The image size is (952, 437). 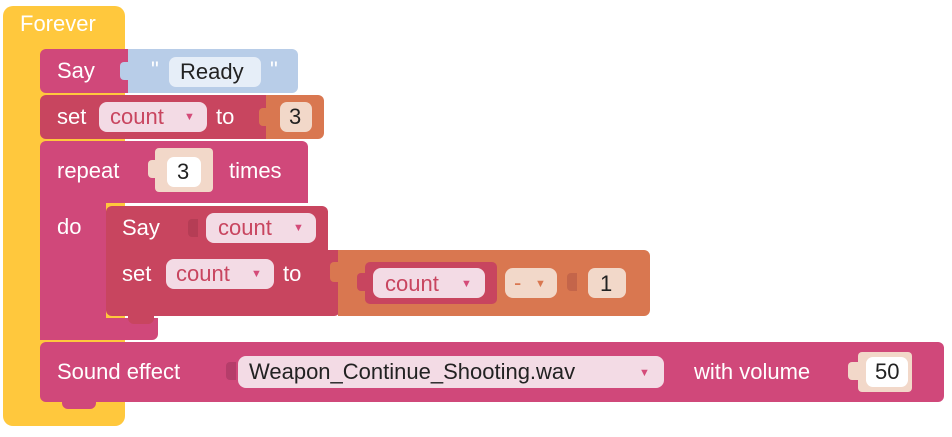 I want to click on math-operand-number-input-text: 1, so click(x=606, y=283).